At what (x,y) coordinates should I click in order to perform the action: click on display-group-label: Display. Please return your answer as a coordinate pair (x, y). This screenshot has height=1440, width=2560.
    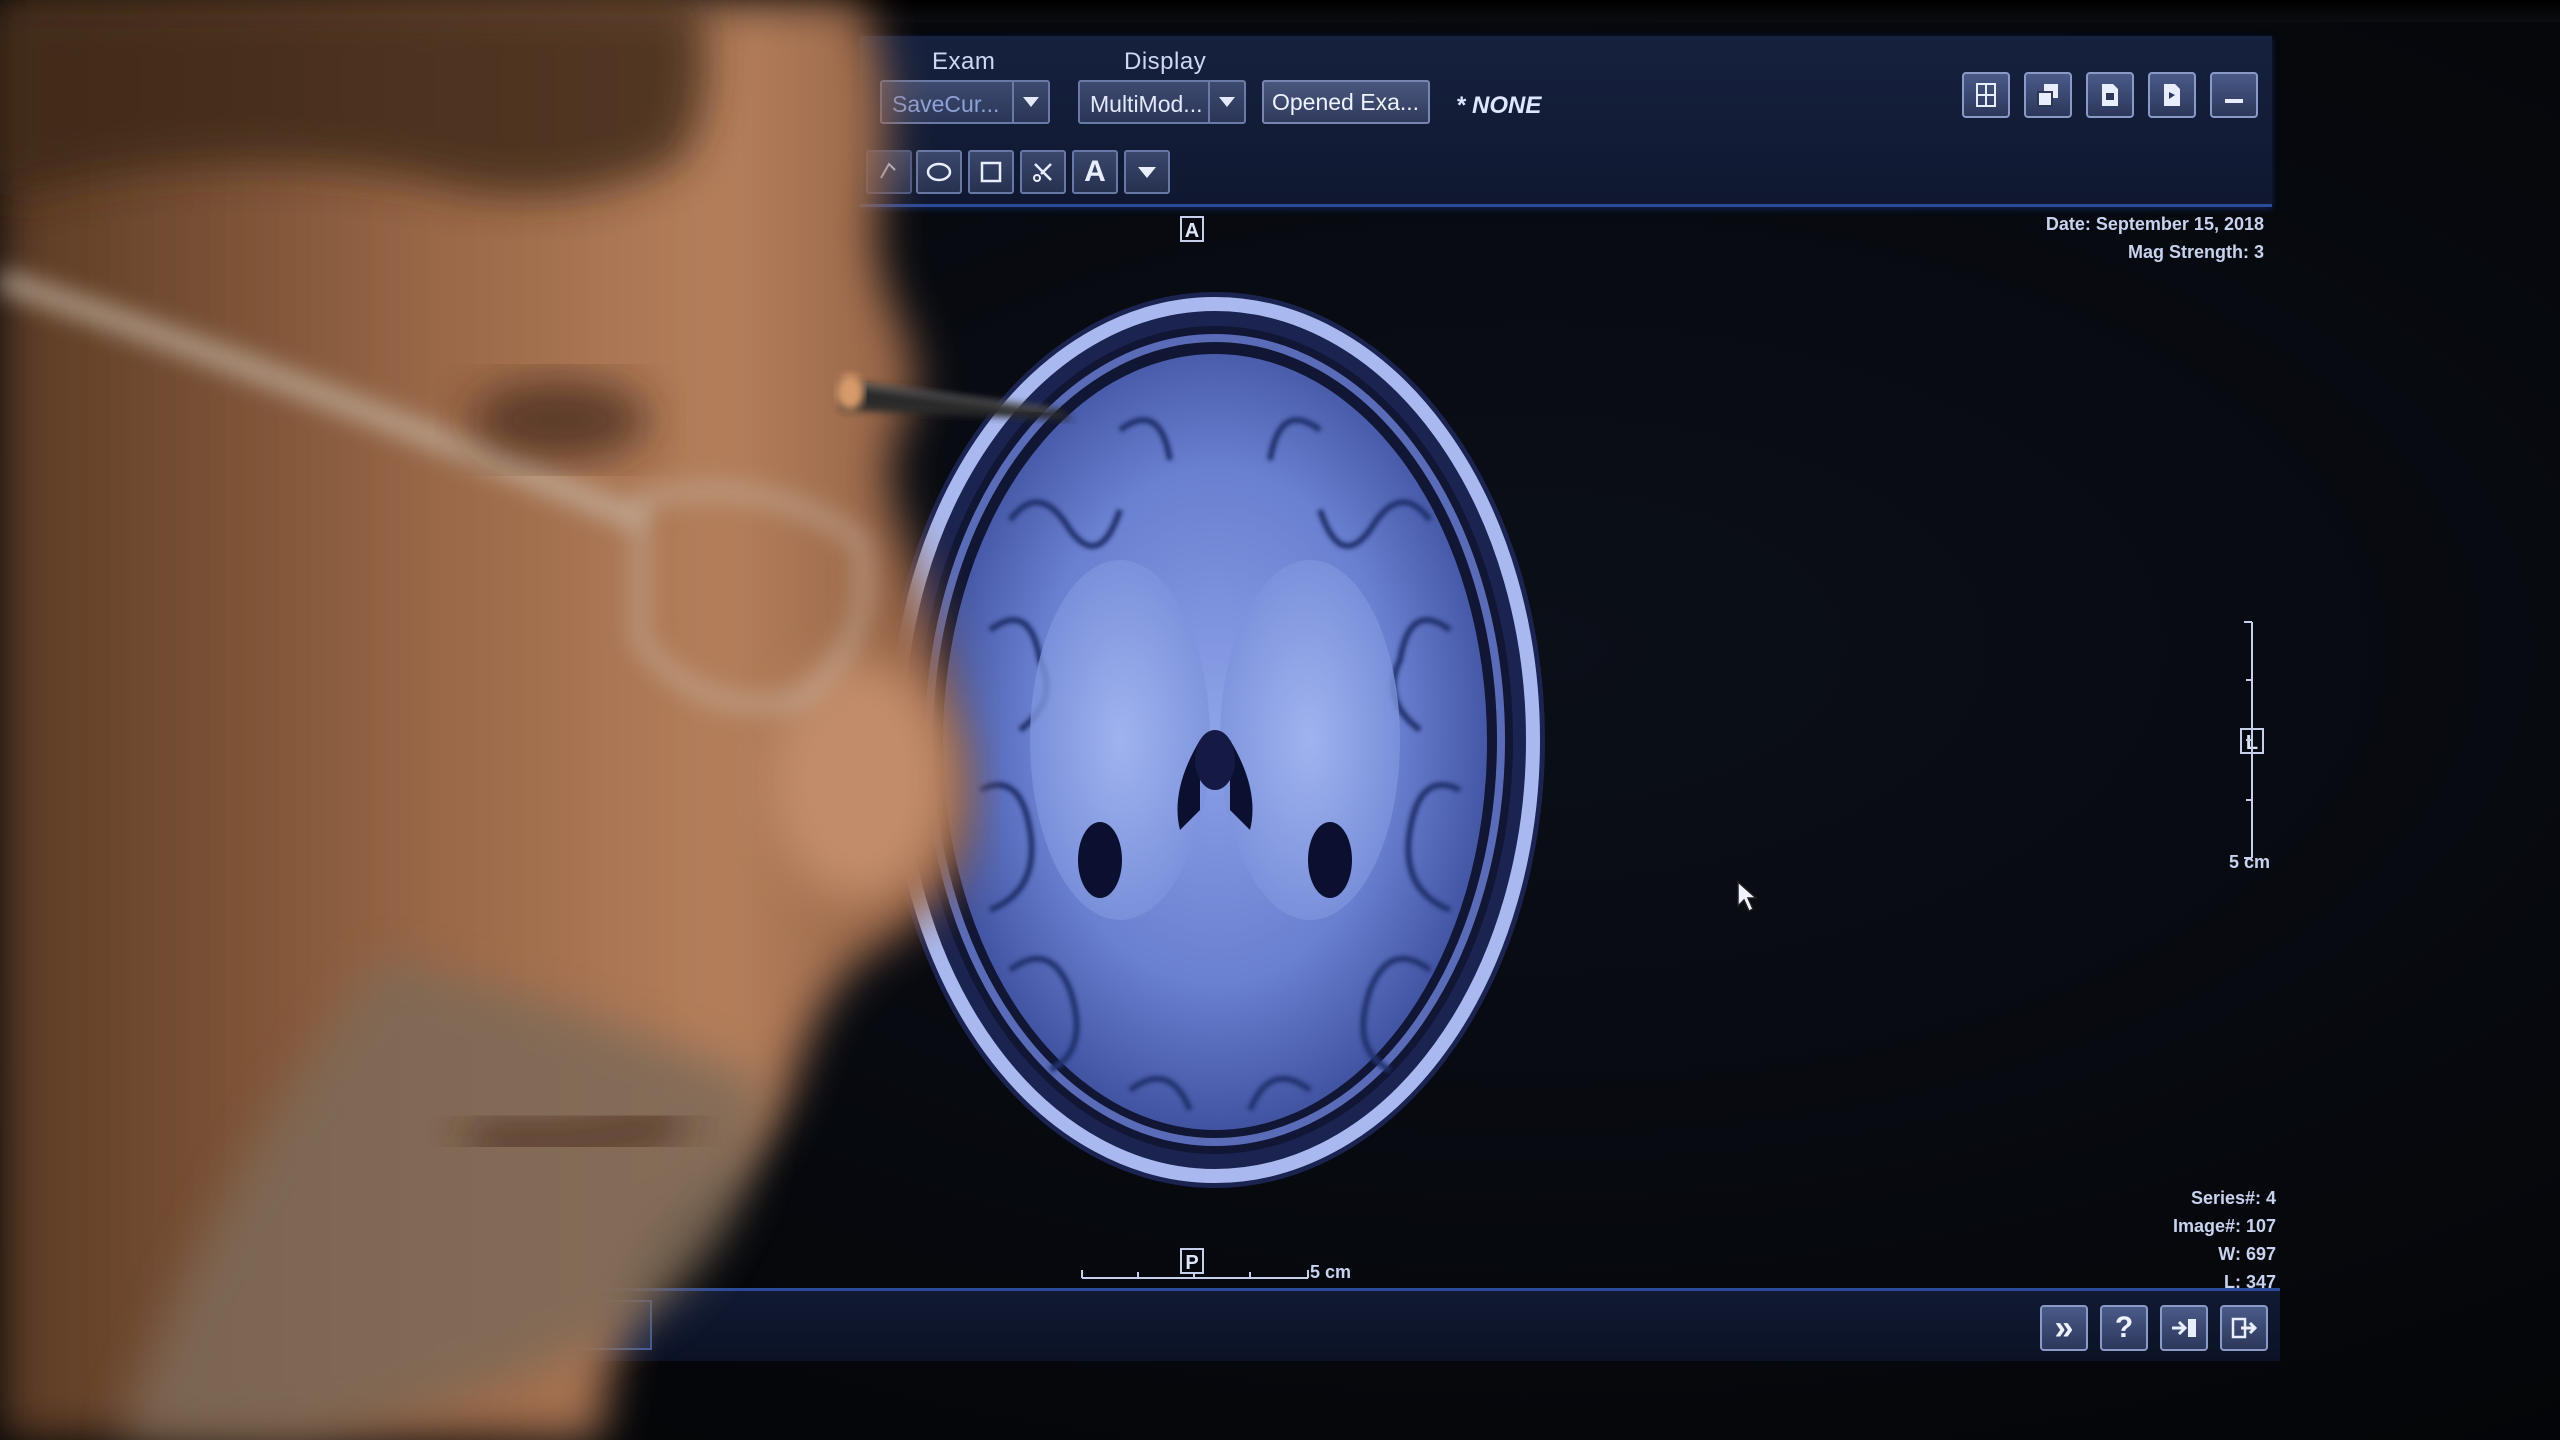
    Looking at the image, I should click on (1165, 61).